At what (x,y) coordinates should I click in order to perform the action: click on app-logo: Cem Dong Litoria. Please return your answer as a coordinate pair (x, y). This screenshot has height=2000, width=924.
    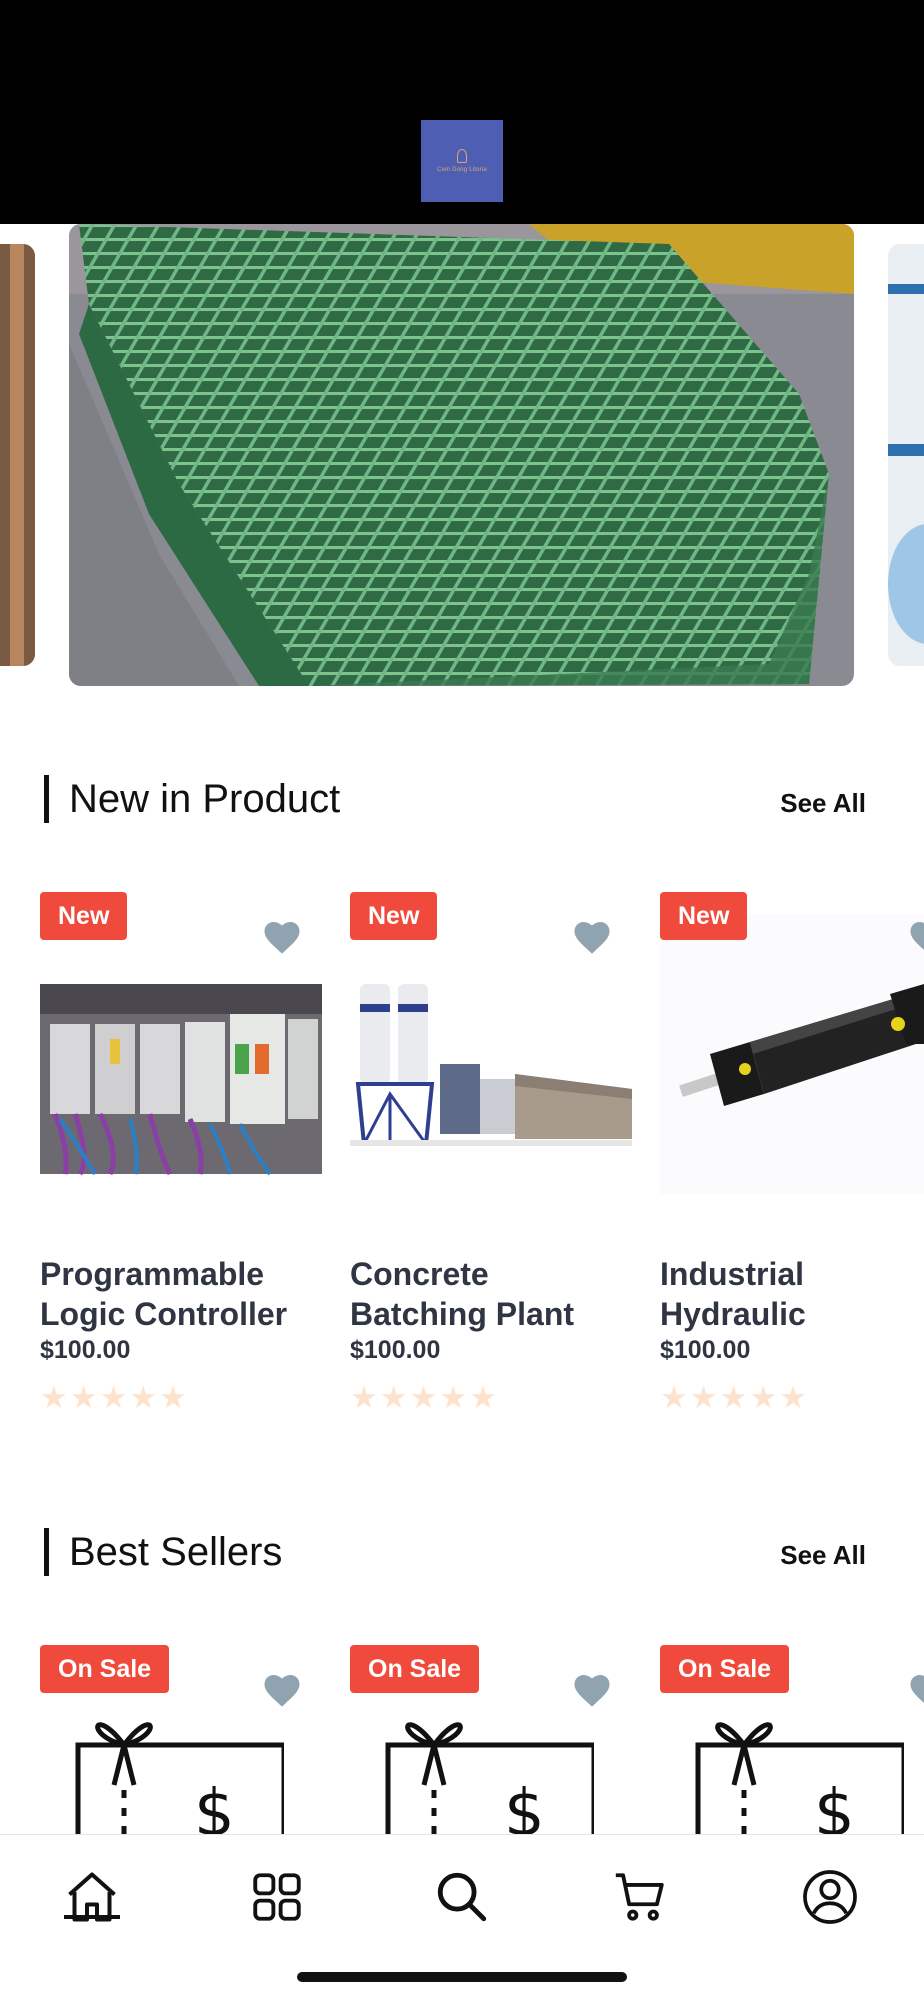
    Looking at the image, I should click on (462, 161).